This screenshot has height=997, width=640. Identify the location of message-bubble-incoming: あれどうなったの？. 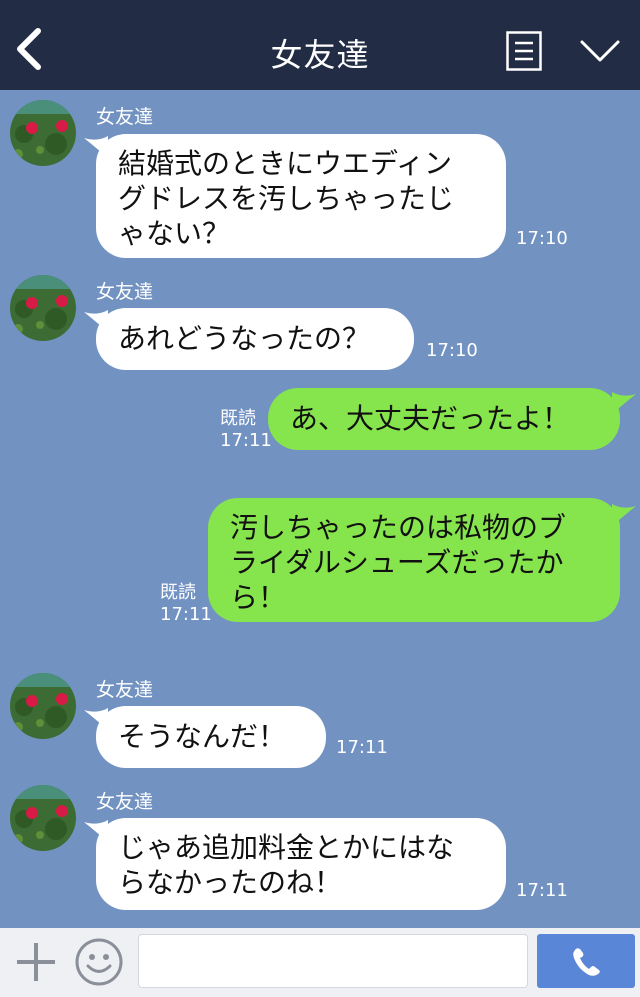
(255, 339).